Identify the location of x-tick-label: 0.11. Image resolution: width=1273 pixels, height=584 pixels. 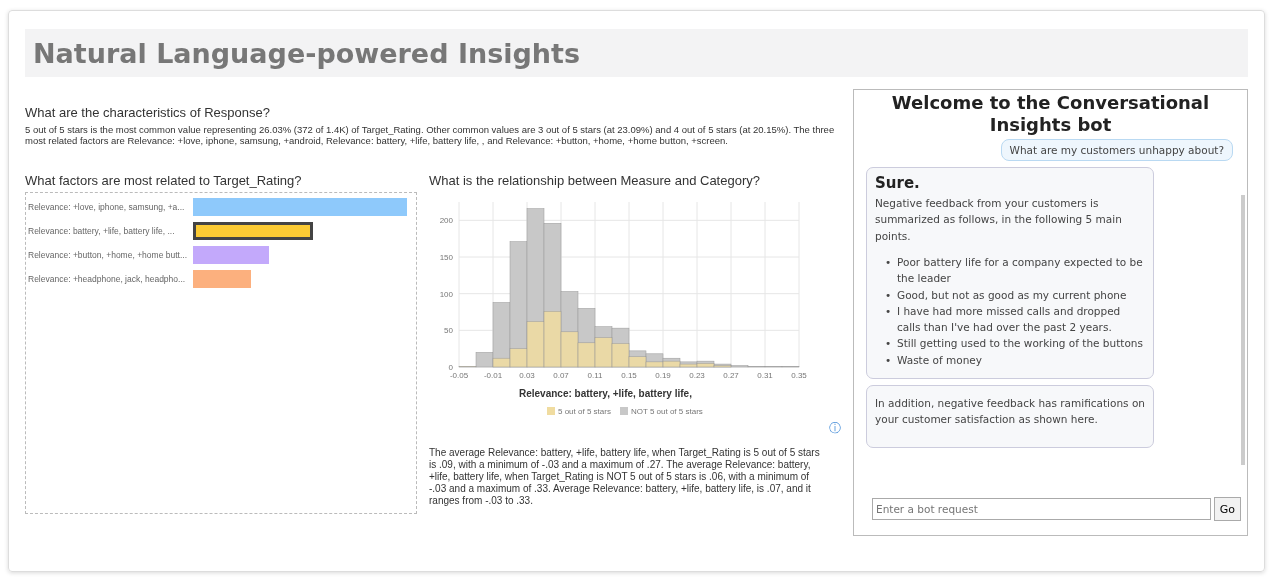
(595, 375).